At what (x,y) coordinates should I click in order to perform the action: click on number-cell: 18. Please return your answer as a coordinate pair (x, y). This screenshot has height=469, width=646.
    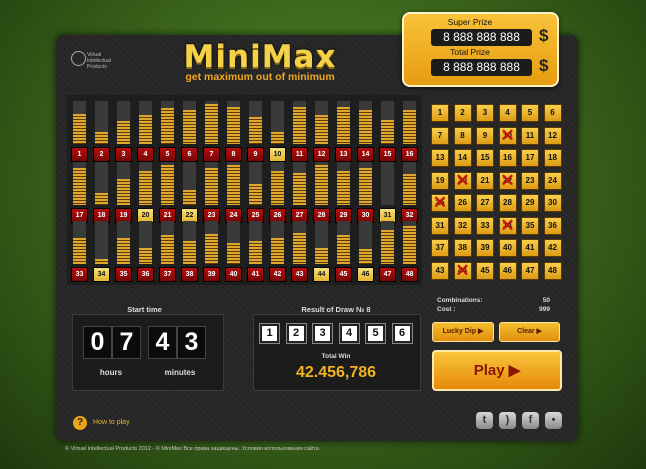
    Looking at the image, I should click on (552, 158).